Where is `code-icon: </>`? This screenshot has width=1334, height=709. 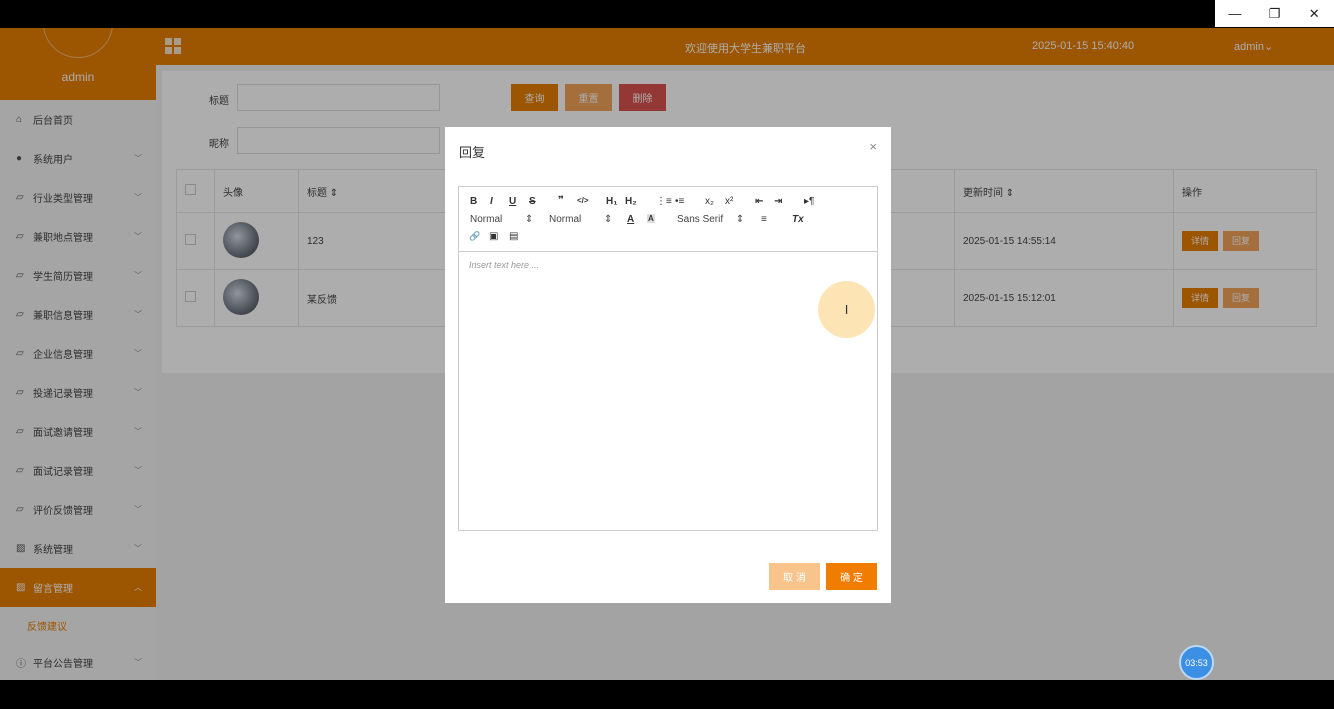
code-icon: </> is located at coordinates (583, 200).